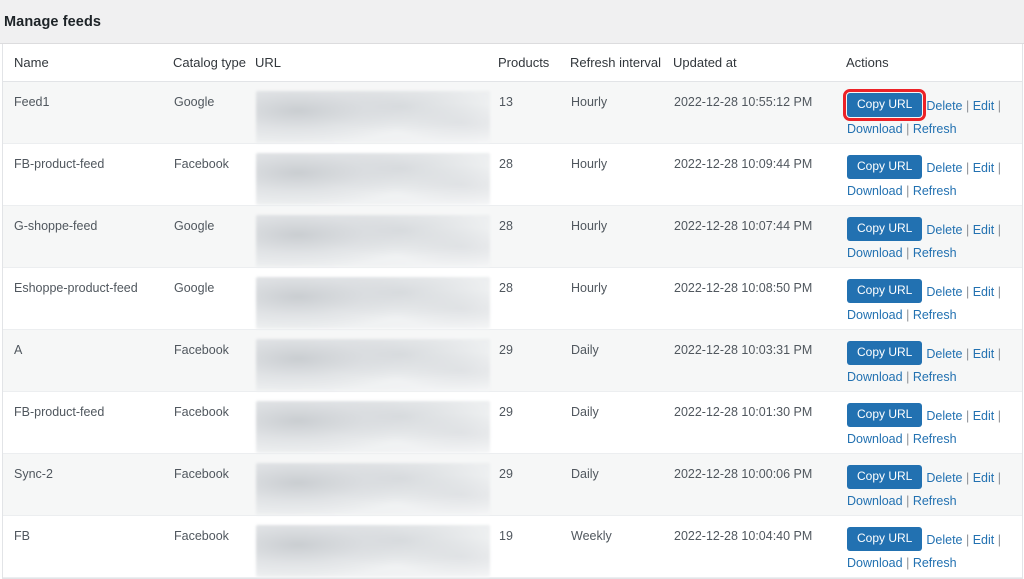  Describe the element at coordinates (88, 360) in the screenshot. I see `cell-feed-name: A` at that location.